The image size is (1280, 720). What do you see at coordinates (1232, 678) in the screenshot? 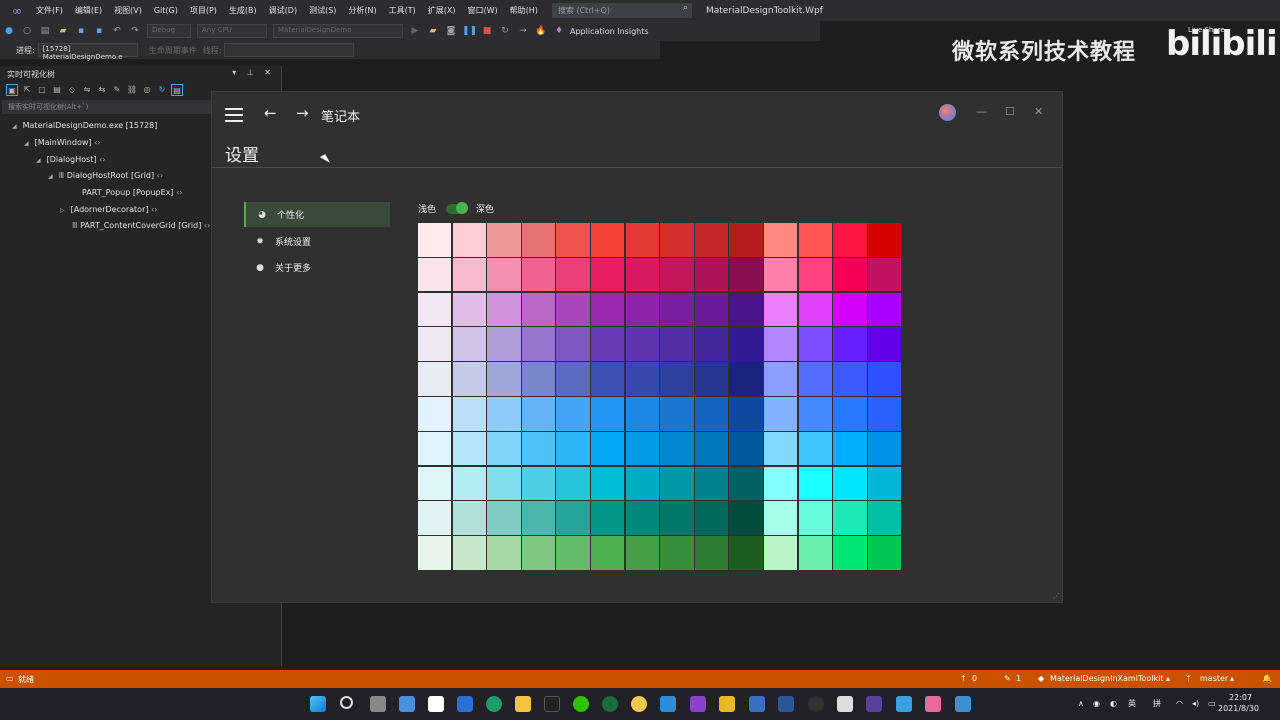
I see `branch-dropdown-icon: ▴` at bounding box center [1232, 678].